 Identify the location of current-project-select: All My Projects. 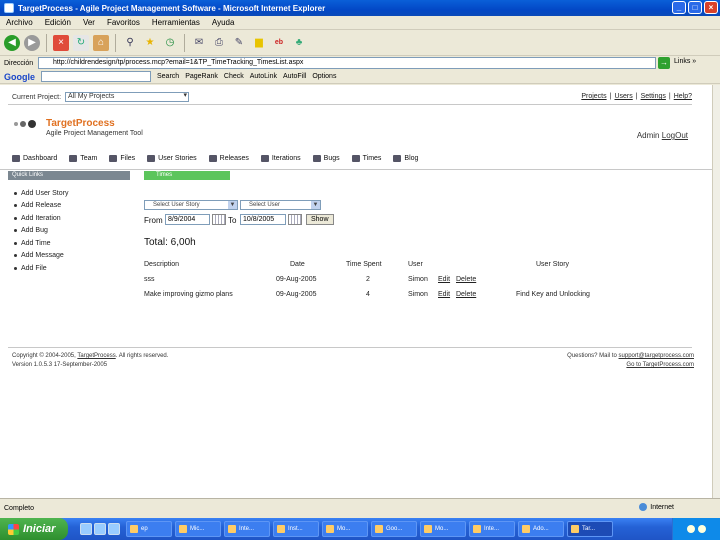
(127, 97).